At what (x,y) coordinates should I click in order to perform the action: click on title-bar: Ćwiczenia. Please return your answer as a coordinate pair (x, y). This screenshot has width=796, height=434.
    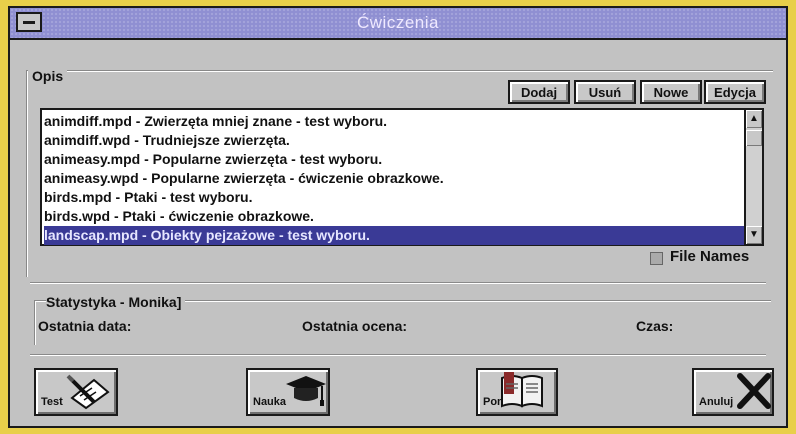
    Looking at the image, I should click on (398, 24).